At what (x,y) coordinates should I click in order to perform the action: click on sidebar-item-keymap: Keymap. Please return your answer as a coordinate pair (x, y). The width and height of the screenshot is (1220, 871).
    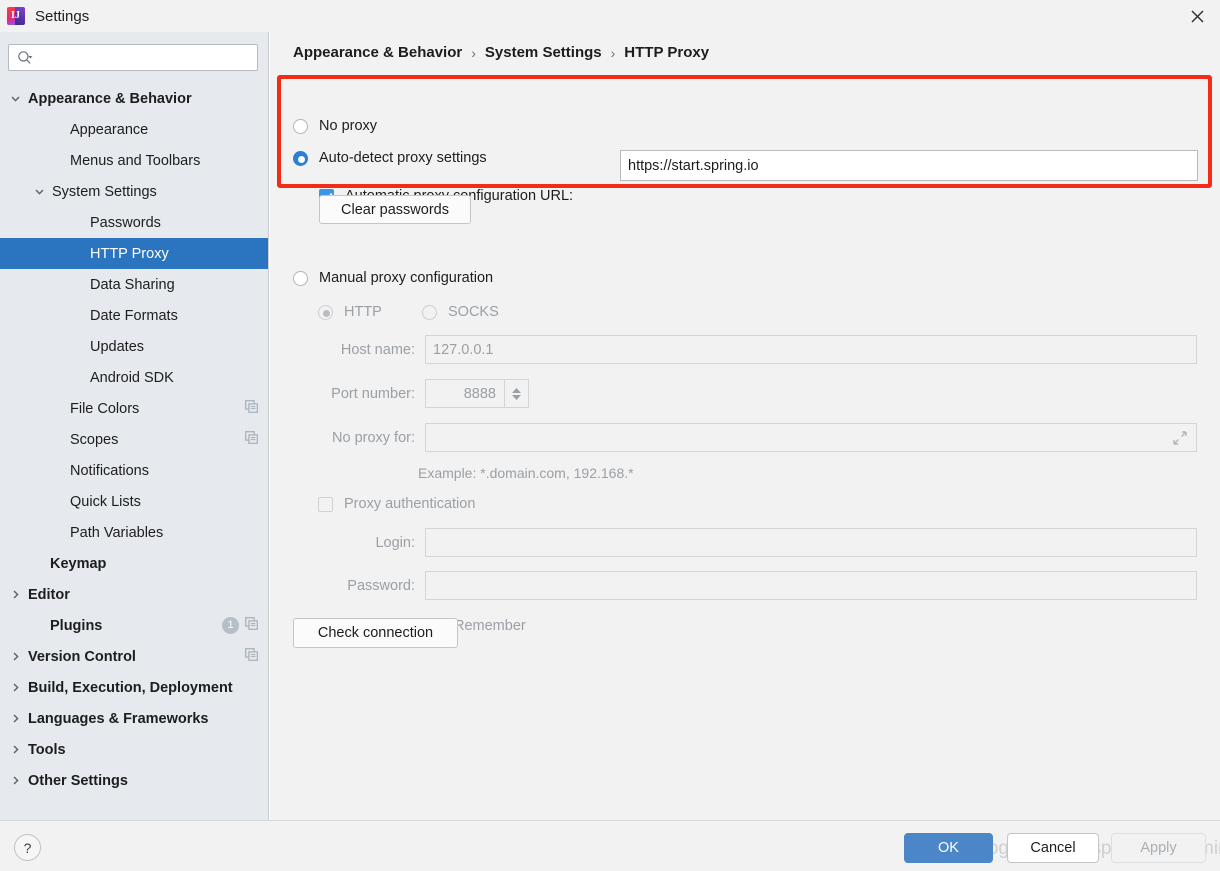
    Looking at the image, I should click on (134, 563).